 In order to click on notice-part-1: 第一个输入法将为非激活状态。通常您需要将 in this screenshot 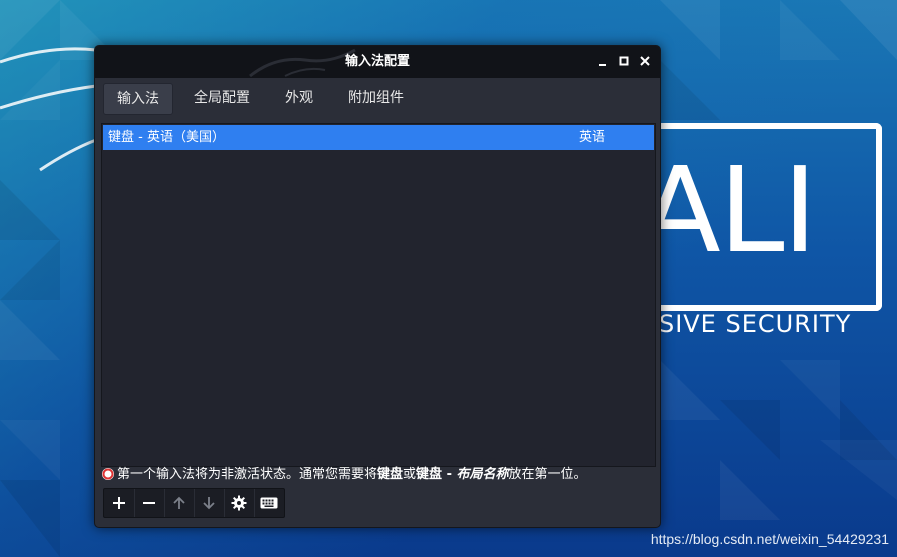, I will do `click(247, 474)`.